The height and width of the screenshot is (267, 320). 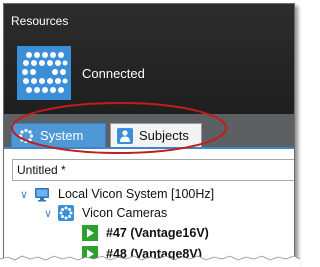 I want to click on tab-subjects-label: Subjects, so click(x=164, y=135).